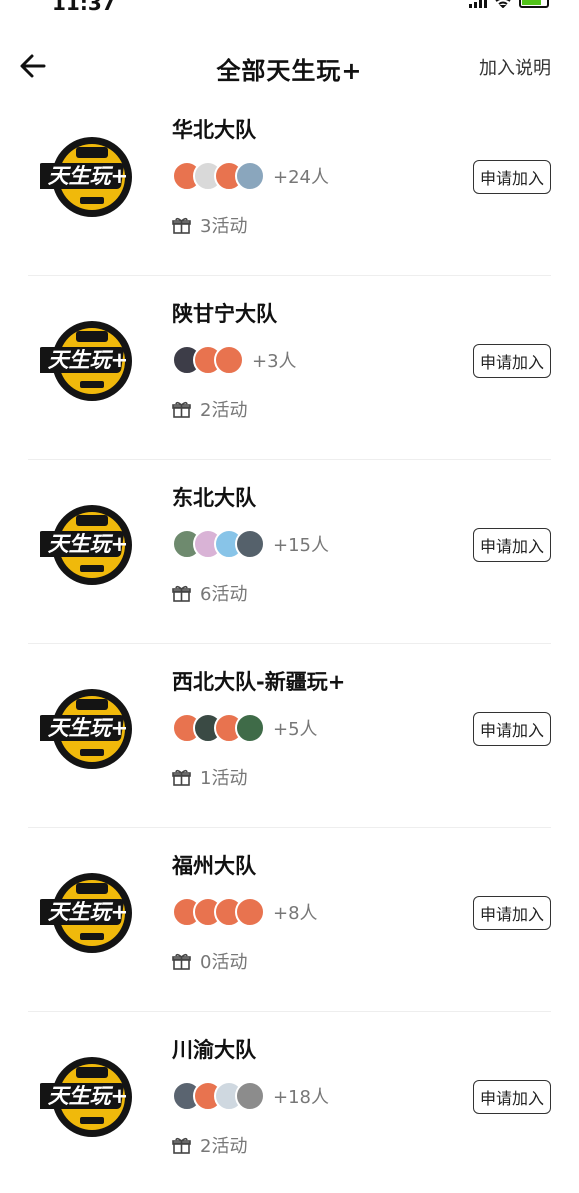 The height and width of the screenshot is (1193, 579). I want to click on member-summary: +18人, so click(250, 1096).